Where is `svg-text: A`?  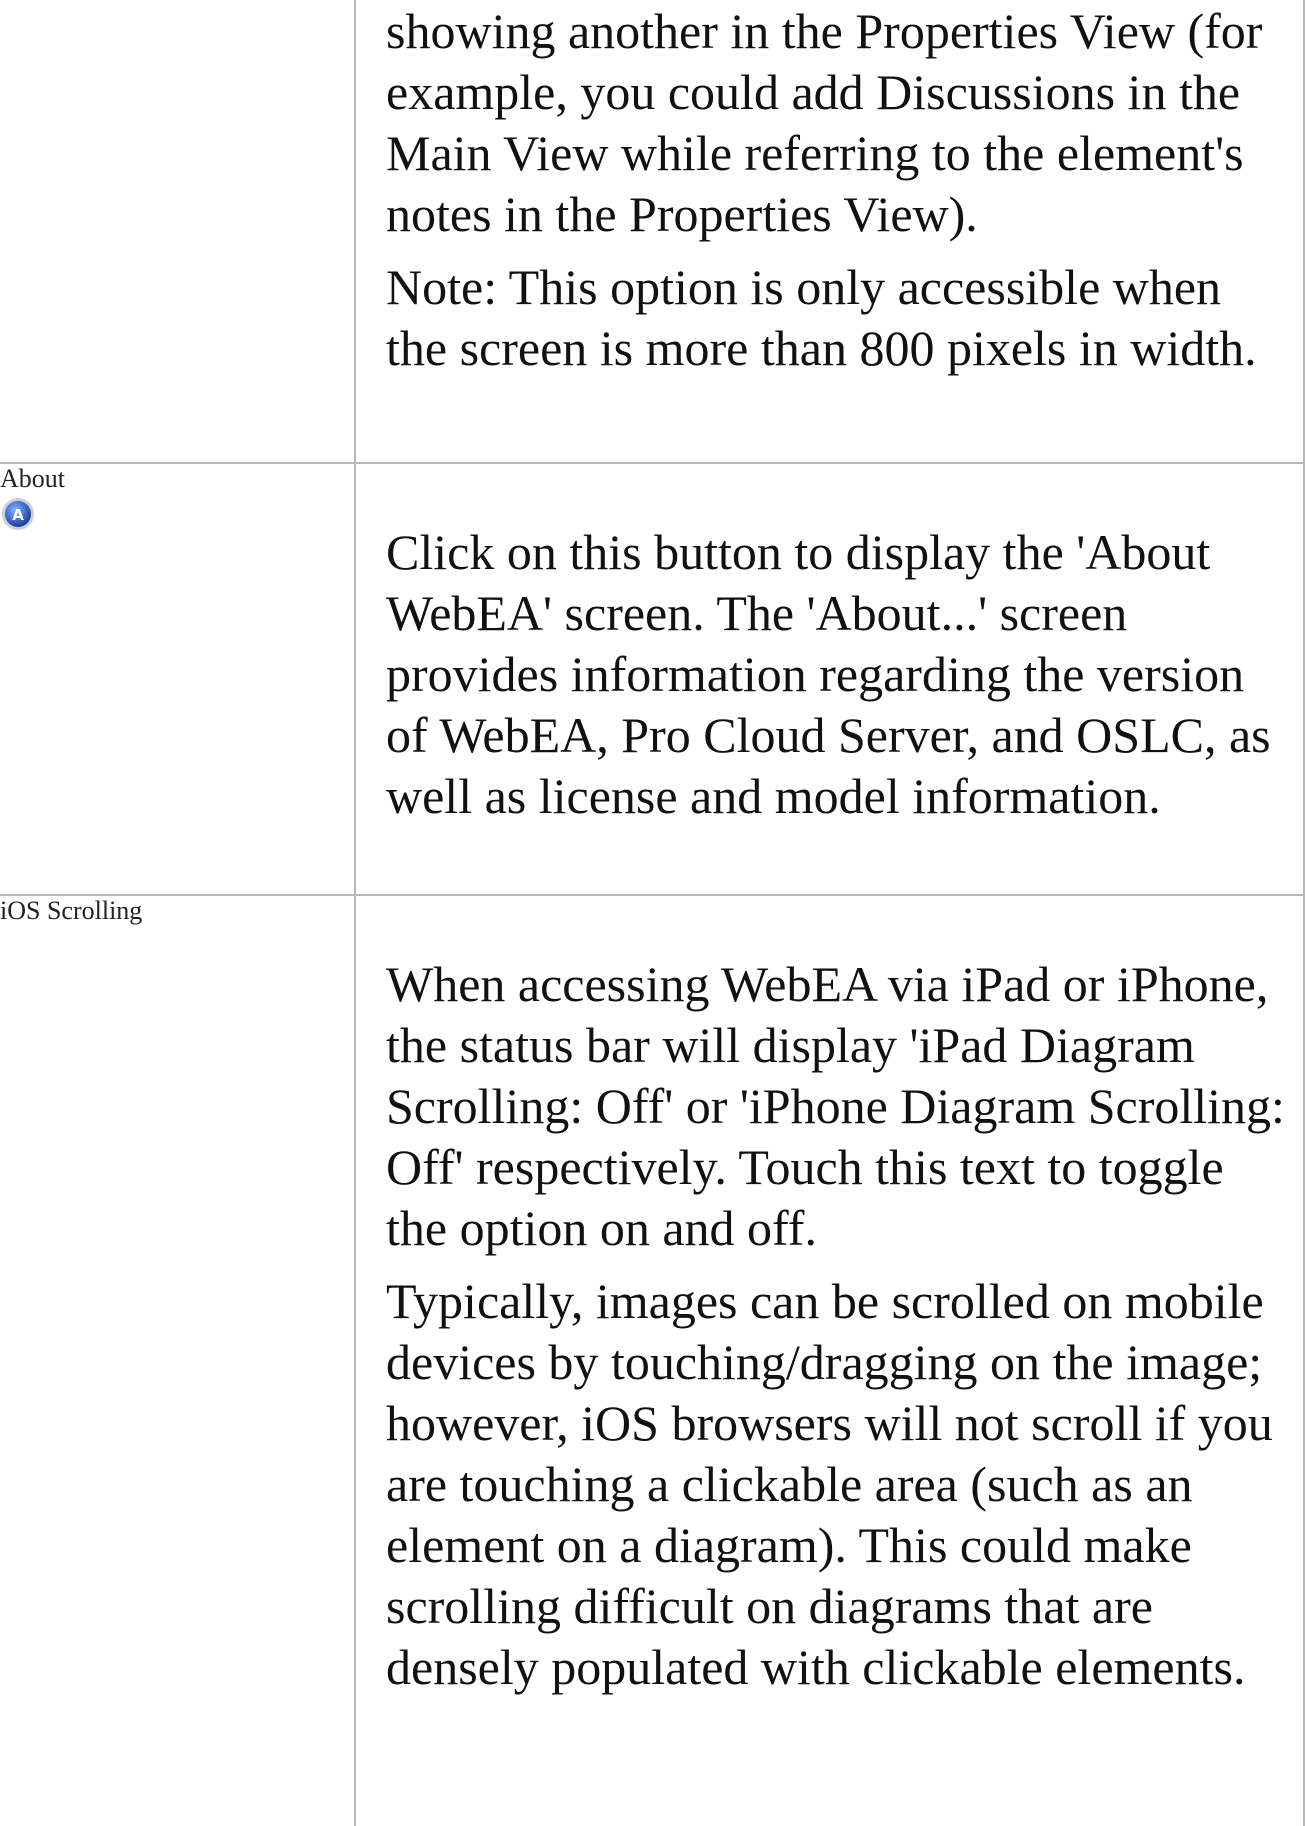
svg-text: A is located at coordinates (18, 515).